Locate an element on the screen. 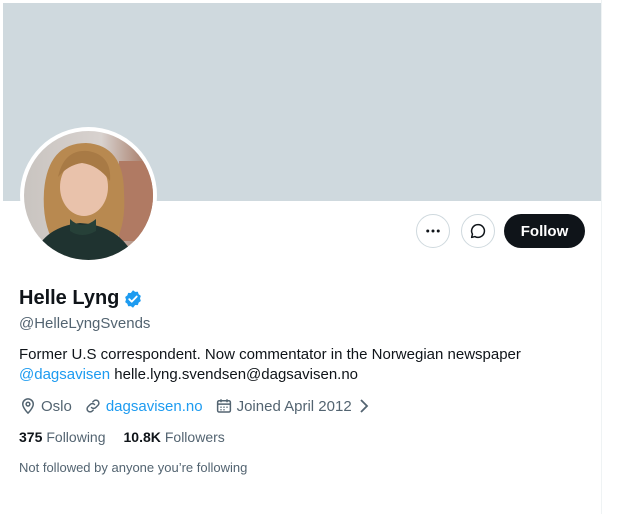 This screenshot has width=621, height=514. profile-avatar is located at coordinates (88, 195).